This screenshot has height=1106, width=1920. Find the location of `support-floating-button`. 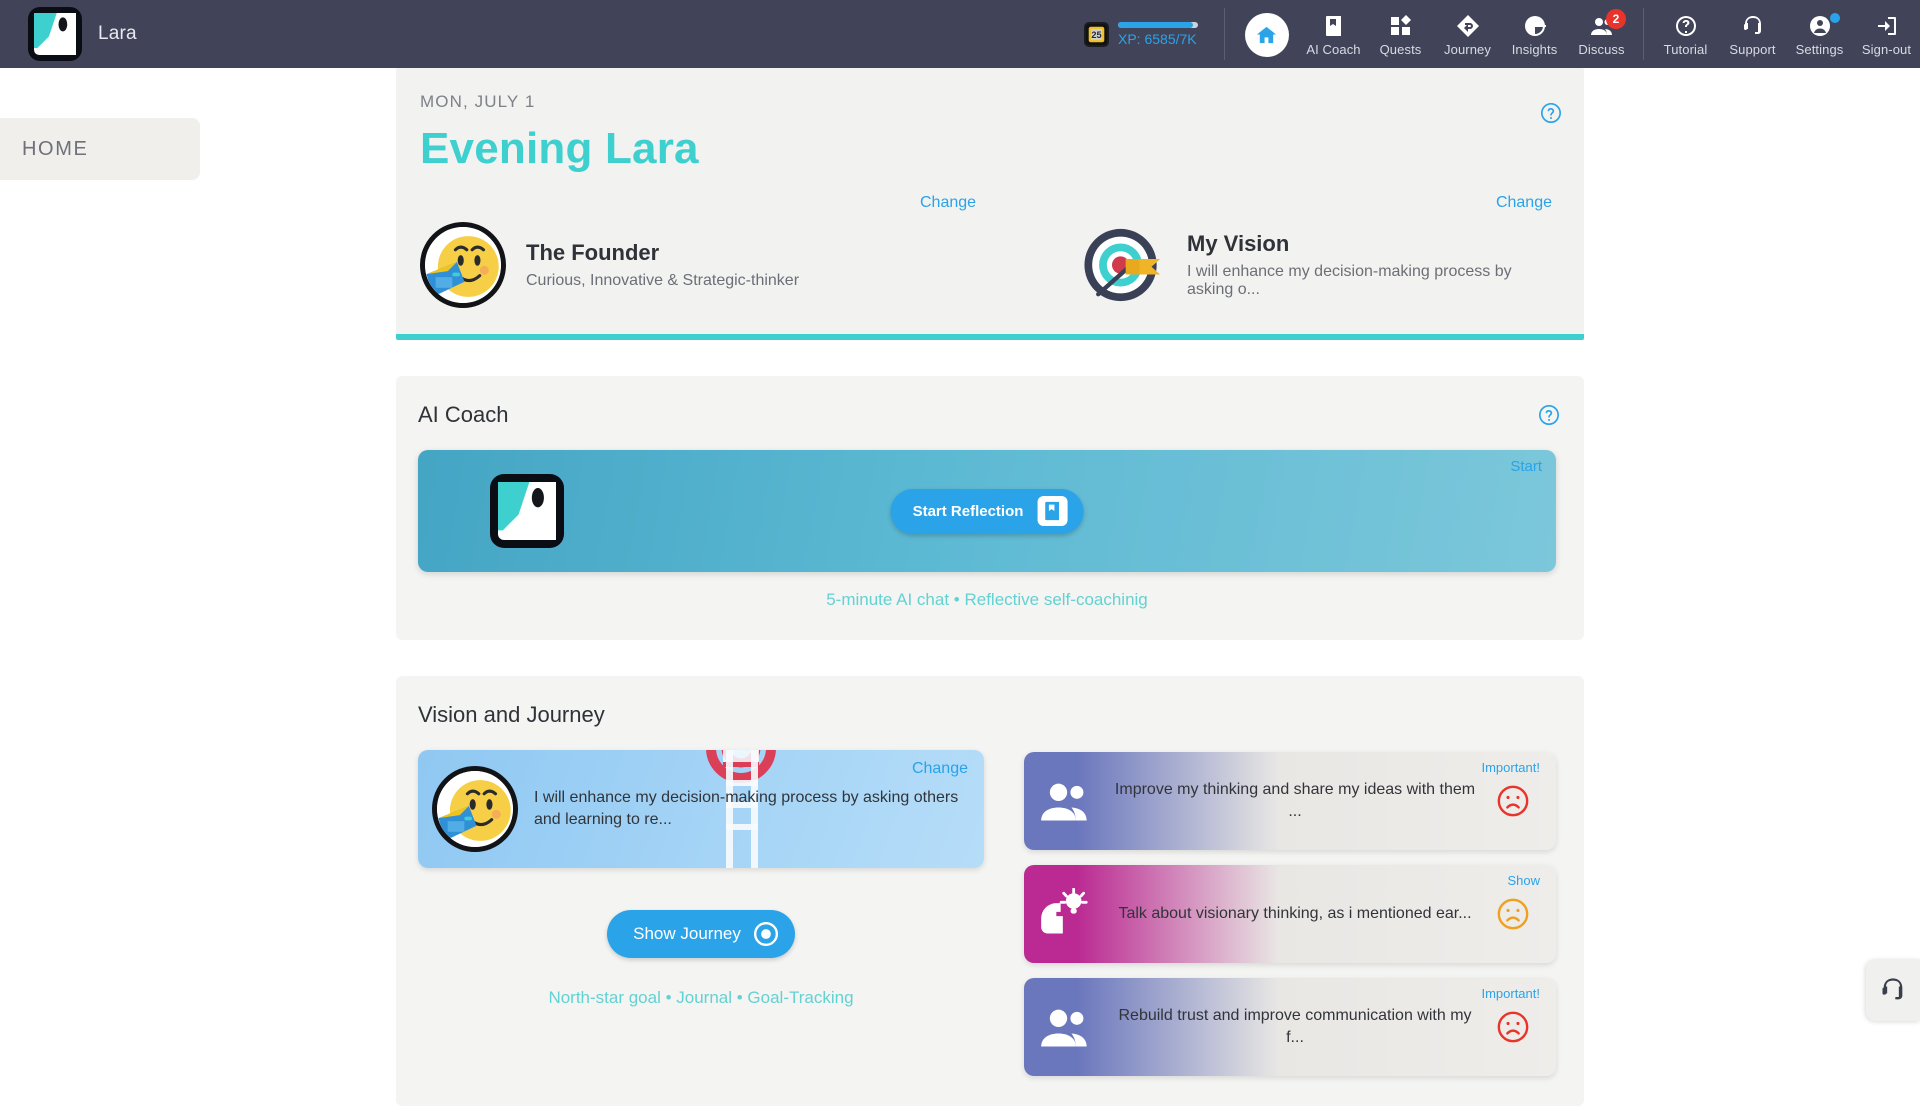

support-floating-button is located at coordinates (1893, 990).